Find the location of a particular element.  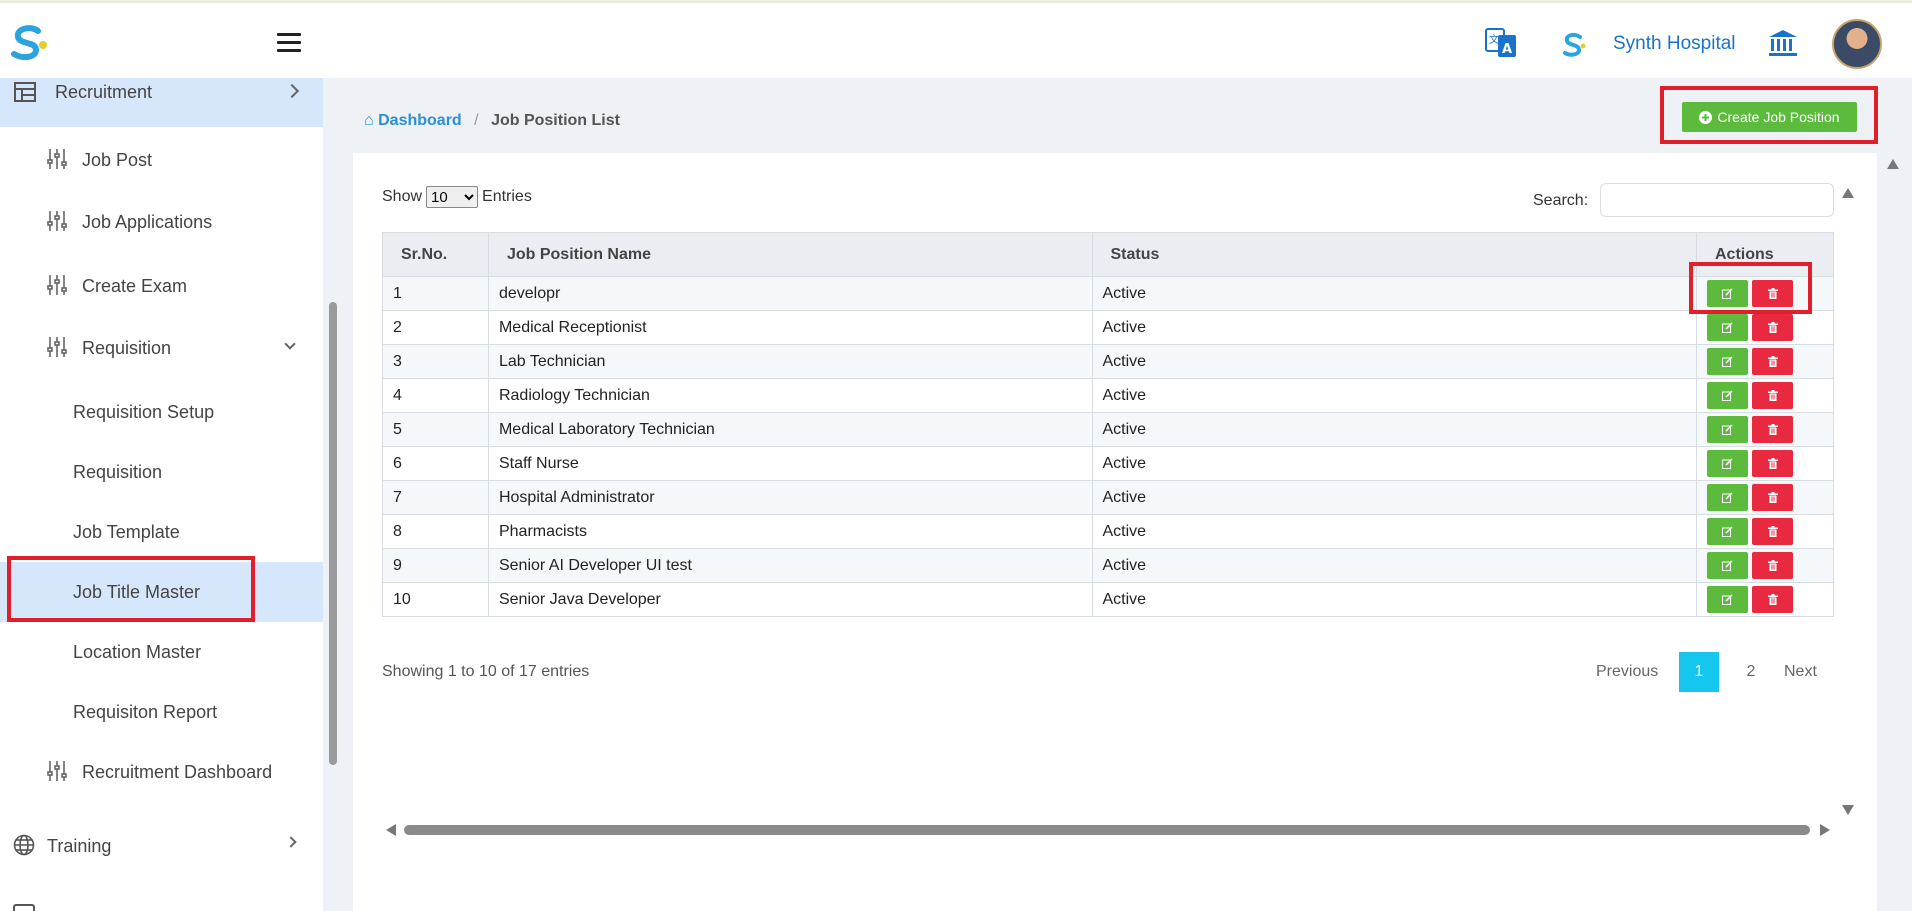

menu-icon is located at coordinates (289, 43).